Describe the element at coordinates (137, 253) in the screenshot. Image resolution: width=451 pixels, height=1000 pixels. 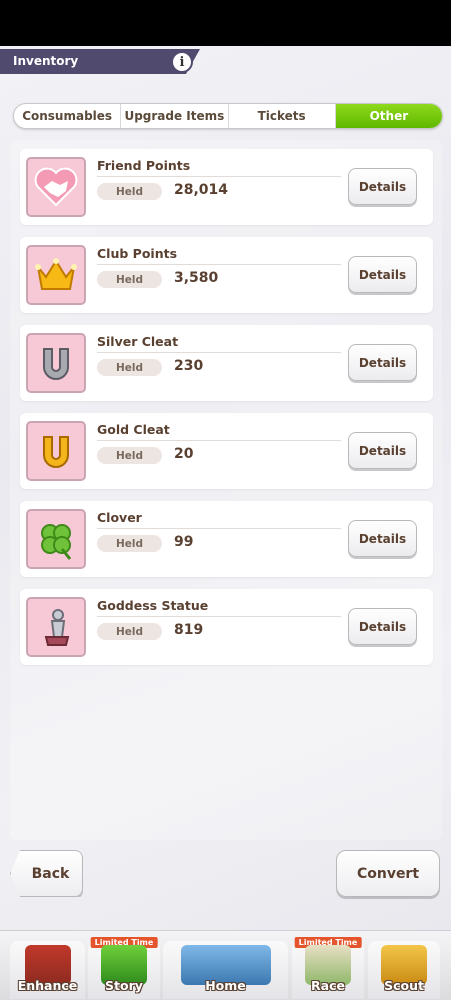
I see `item-name: Club Points` at that location.